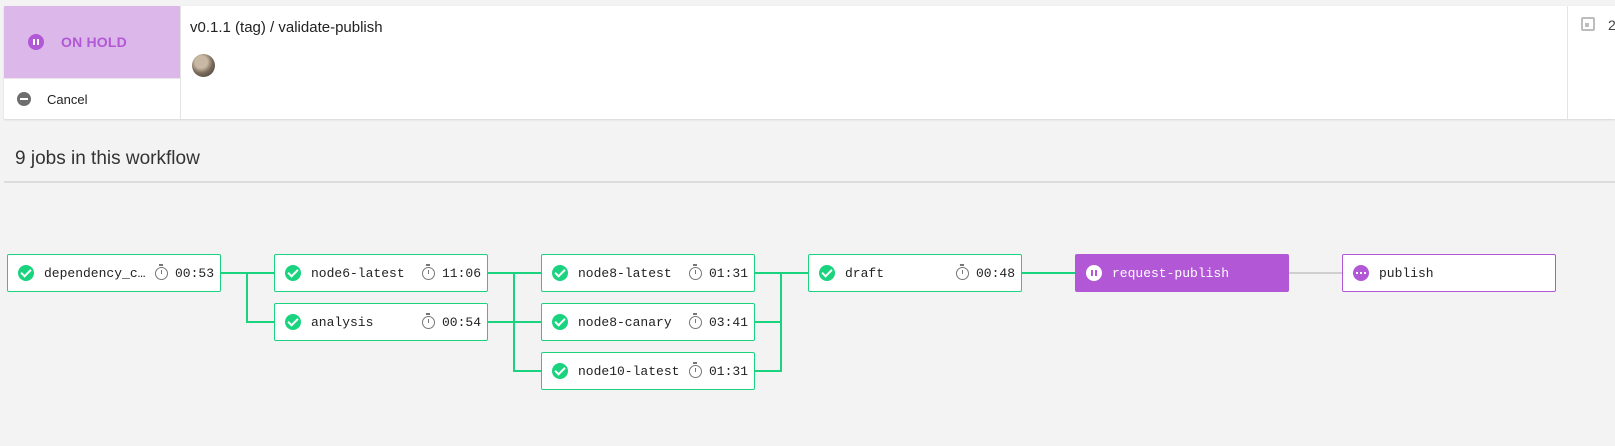  I want to click on status-badge: ON HOLD, so click(92, 42).